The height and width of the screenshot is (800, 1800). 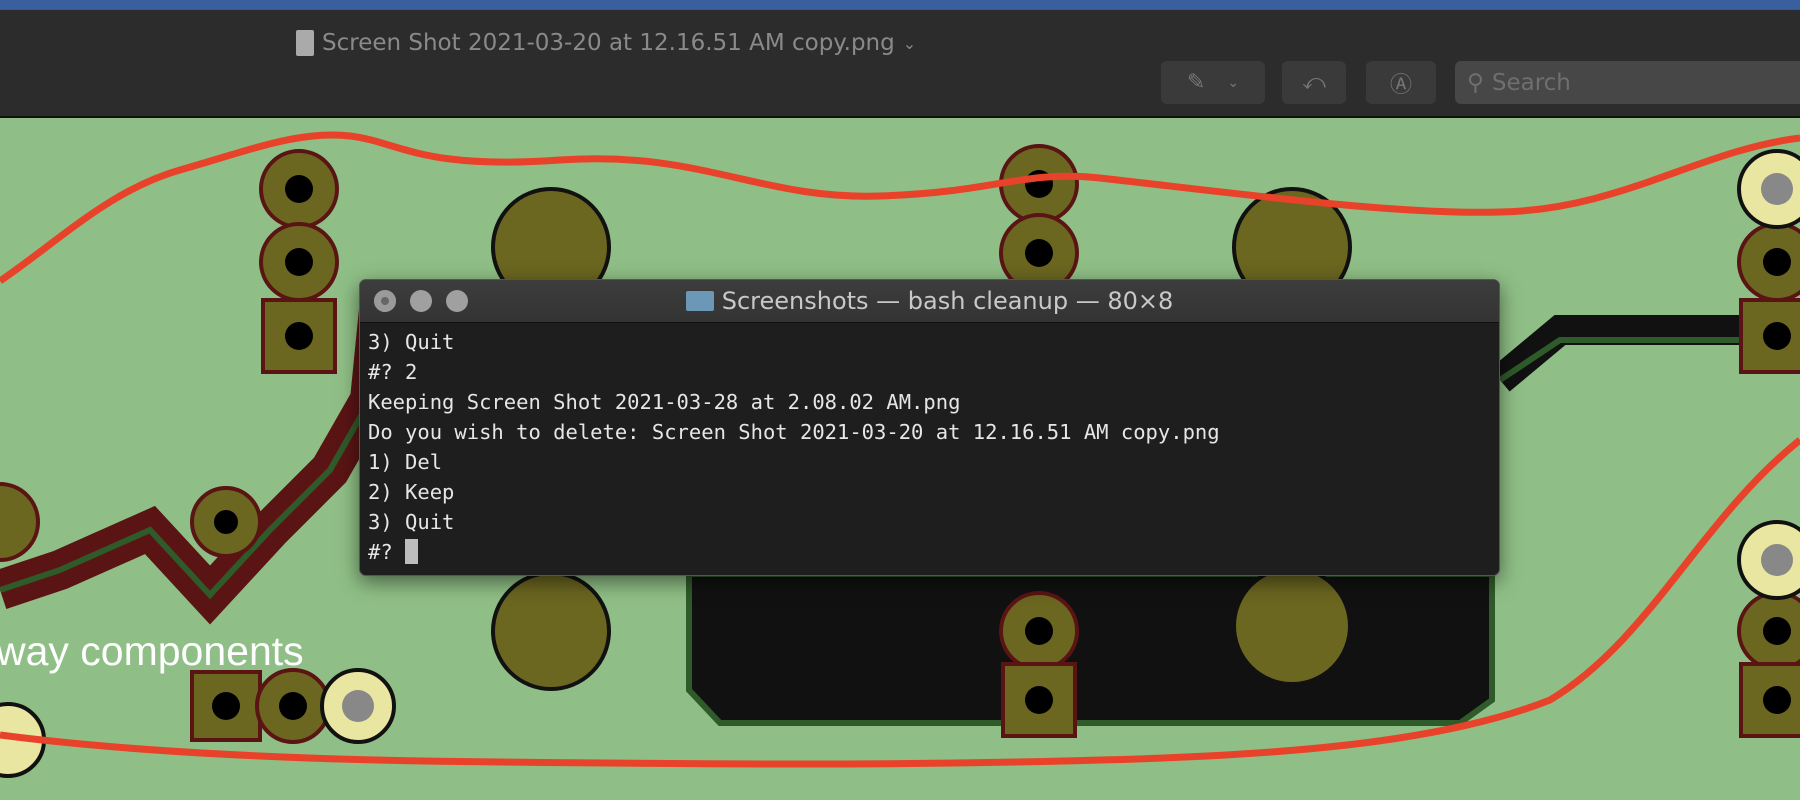 What do you see at coordinates (1213, 82) in the screenshot?
I see `markup-button: ✎ ⌄` at bounding box center [1213, 82].